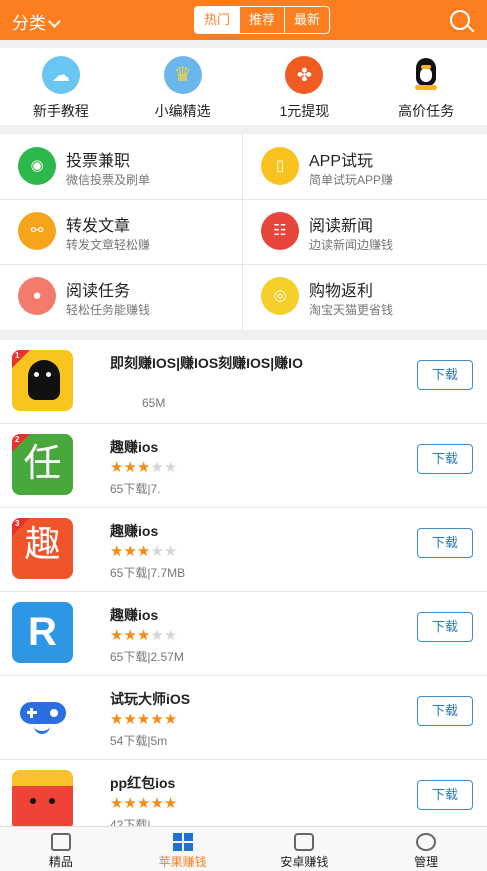 Image resolution: width=487 pixels, height=871 pixels. What do you see at coordinates (108, 245) in the screenshot?
I see `task-subtitle: 转发文章轻松赚` at bounding box center [108, 245].